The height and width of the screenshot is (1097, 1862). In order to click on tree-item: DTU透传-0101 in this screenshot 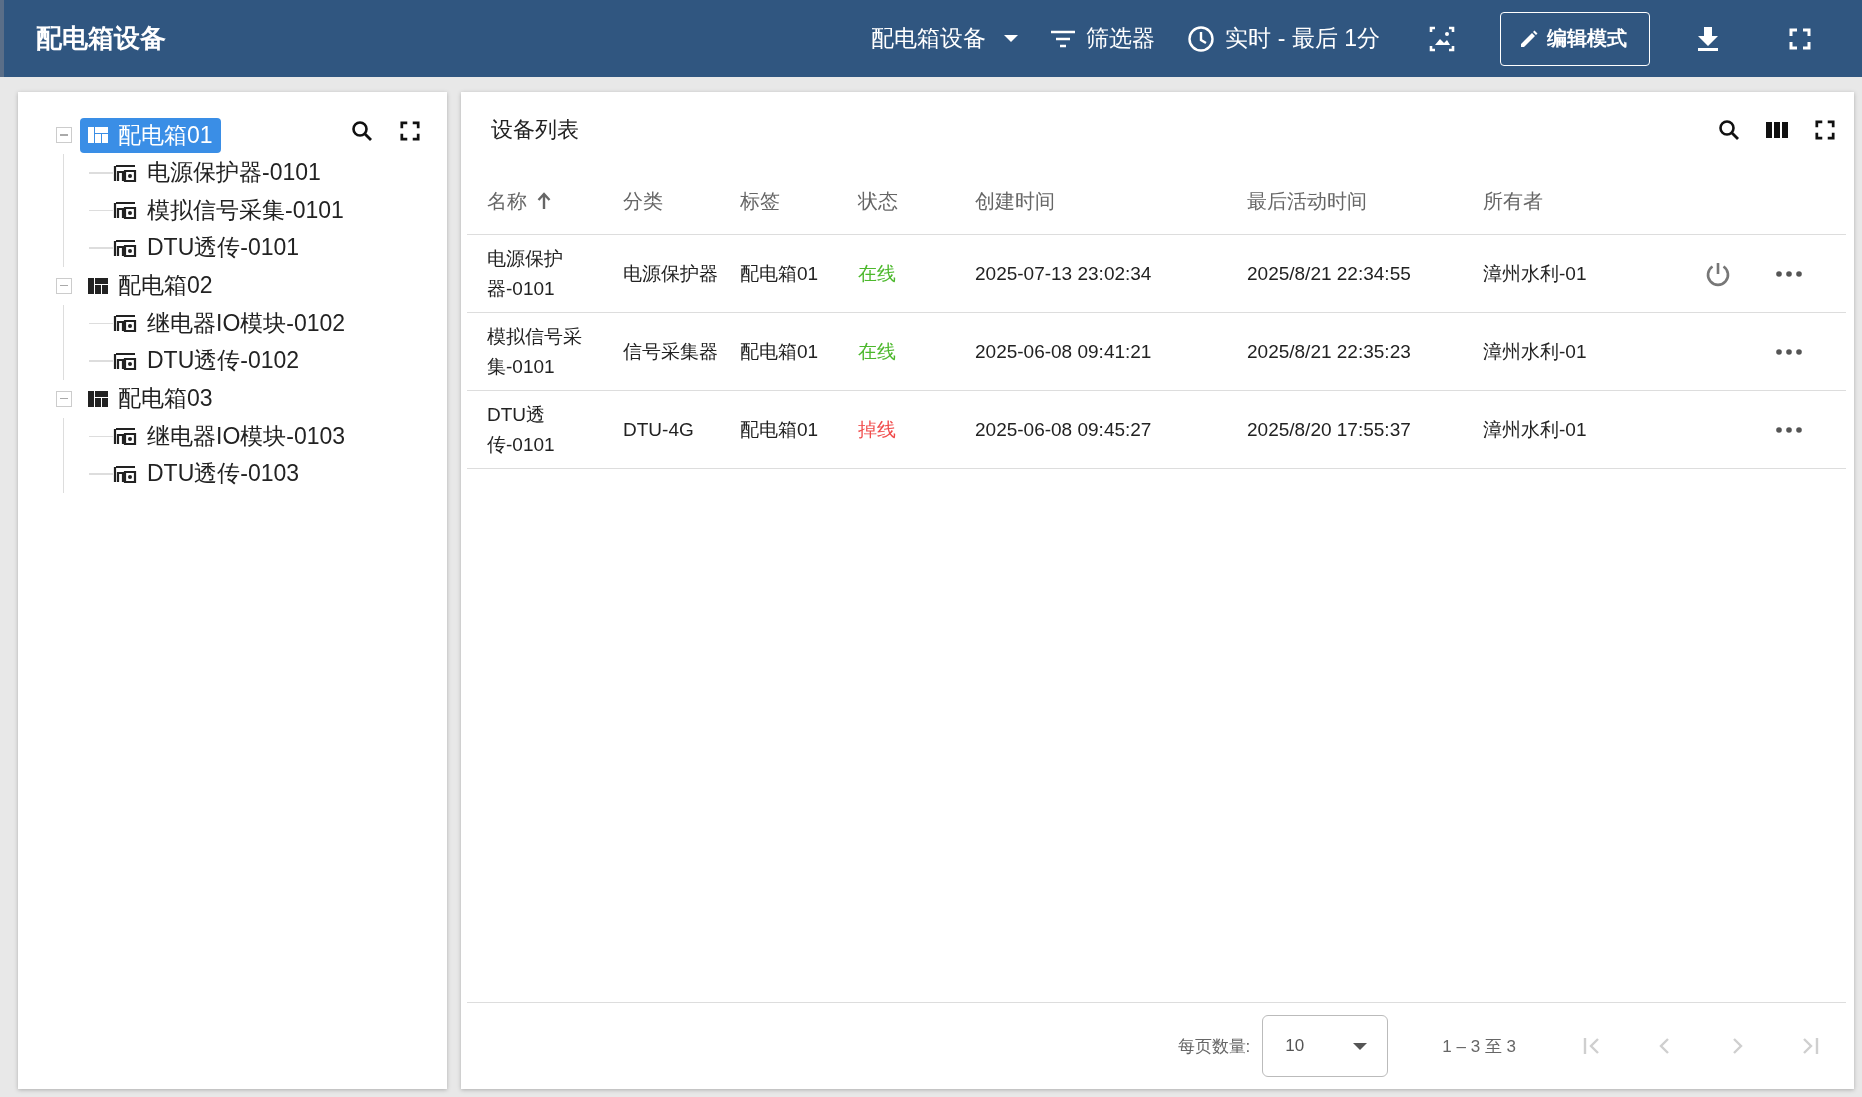, I will do `click(210, 248)`.